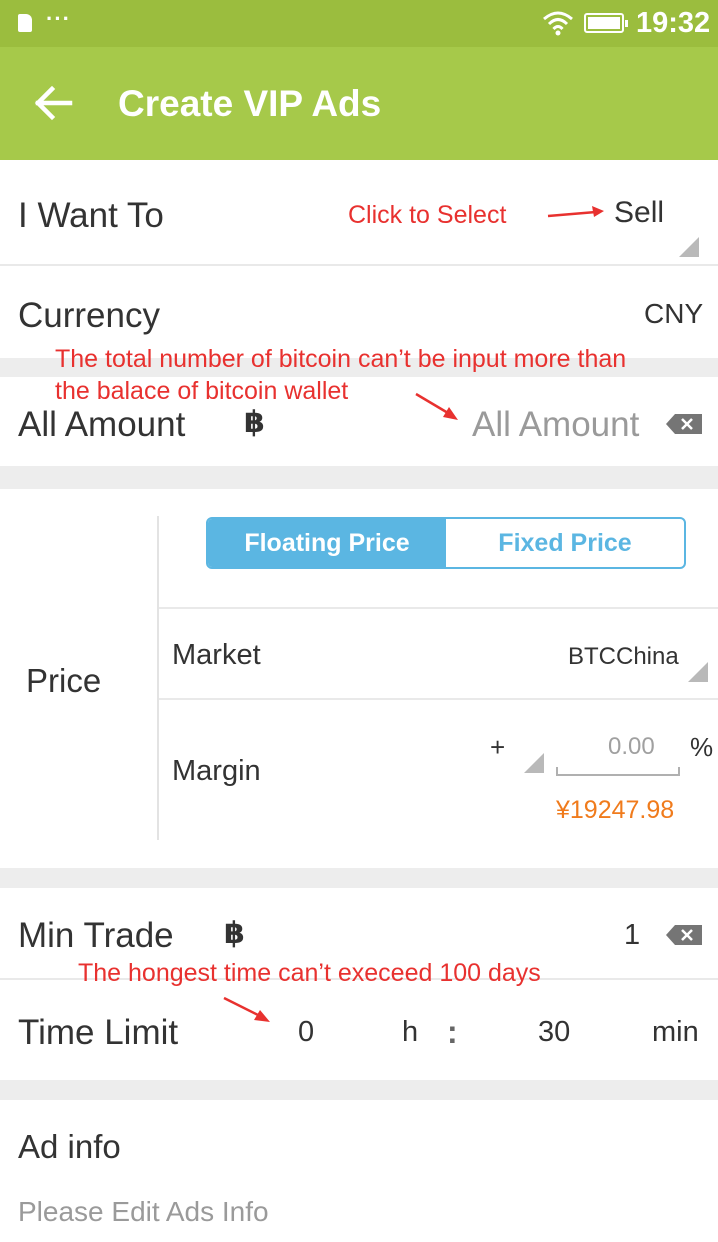 Image resolution: width=718 pixels, height=1242 pixels. I want to click on wifi-icon, so click(558, 23).